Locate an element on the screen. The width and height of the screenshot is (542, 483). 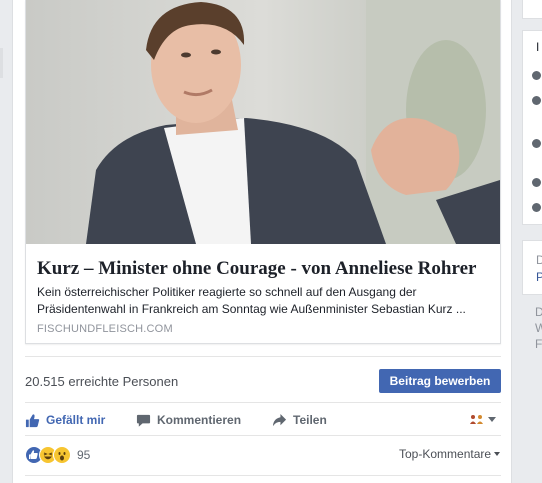
comment-label: Kommentieren is located at coordinates (199, 420).